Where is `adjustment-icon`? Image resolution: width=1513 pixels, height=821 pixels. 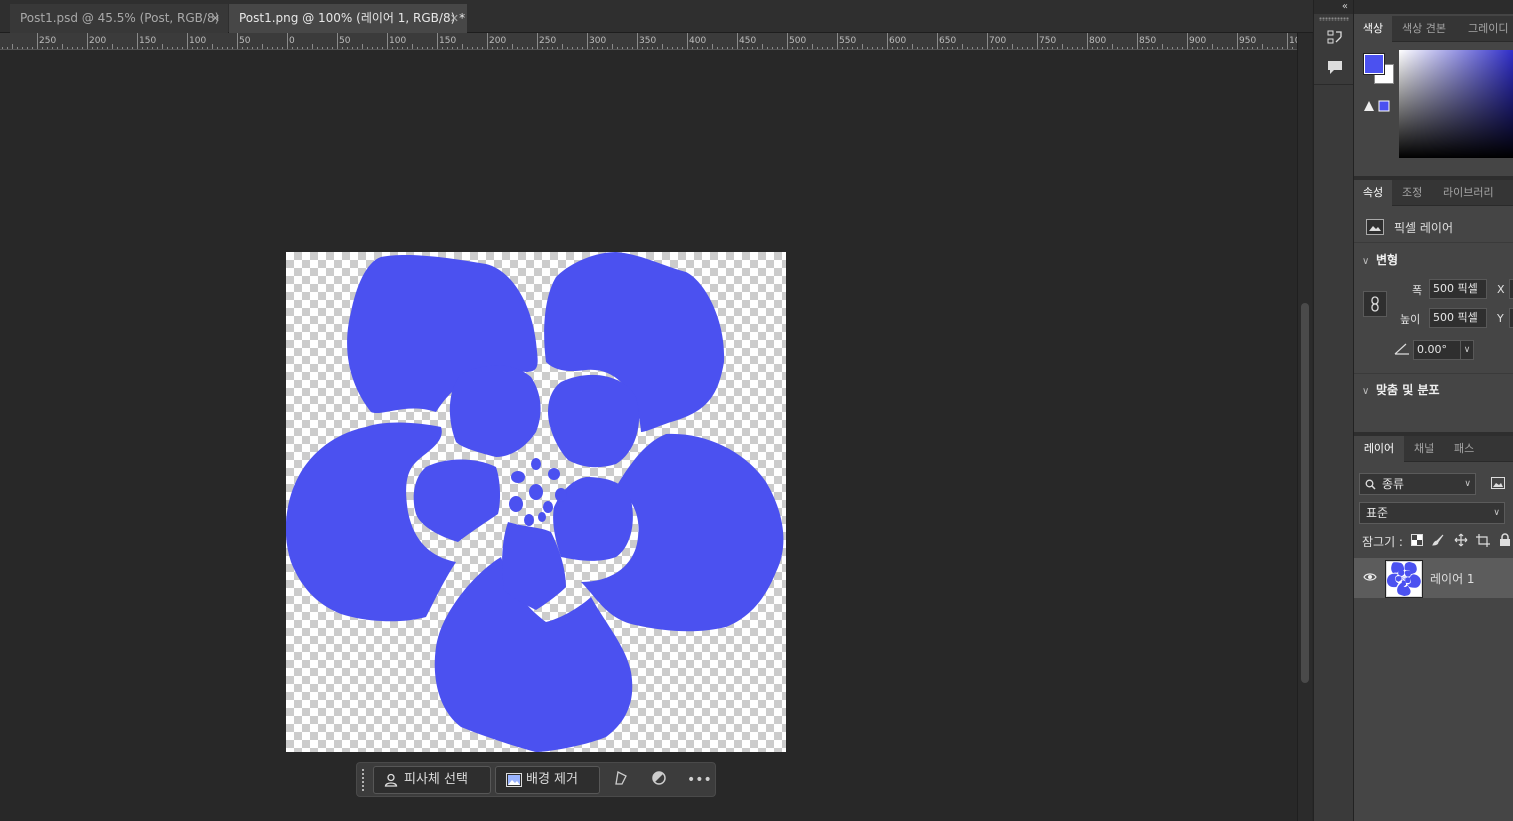 adjustment-icon is located at coordinates (659, 780).